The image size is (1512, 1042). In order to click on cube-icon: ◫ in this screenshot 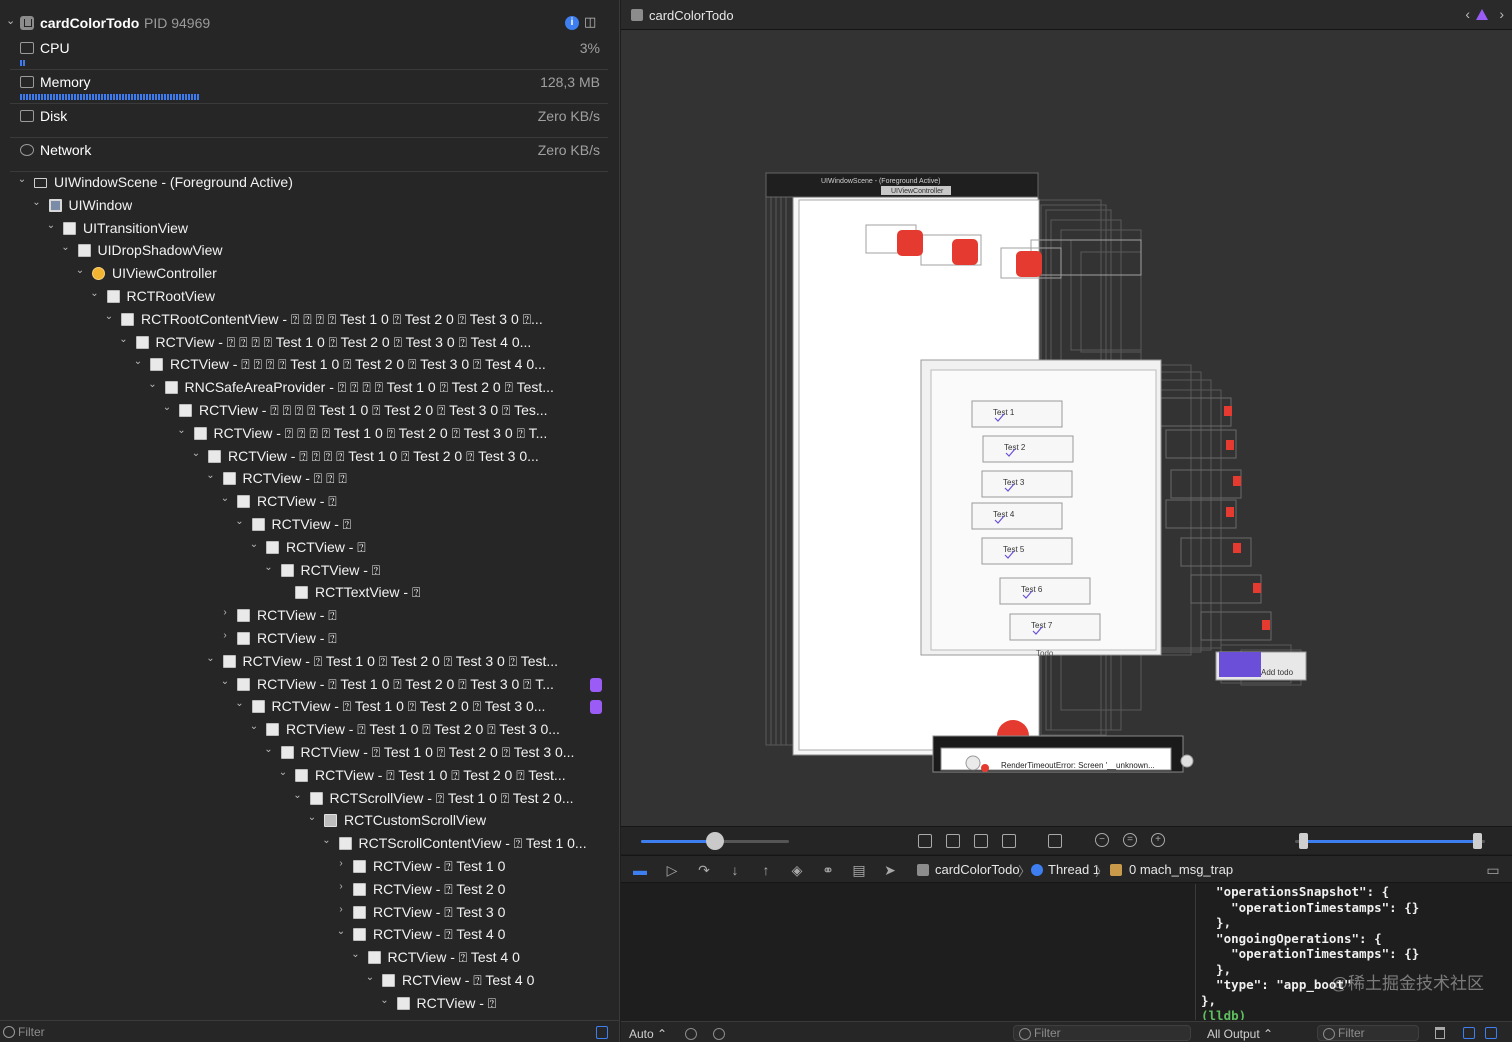, I will do `click(591, 22)`.